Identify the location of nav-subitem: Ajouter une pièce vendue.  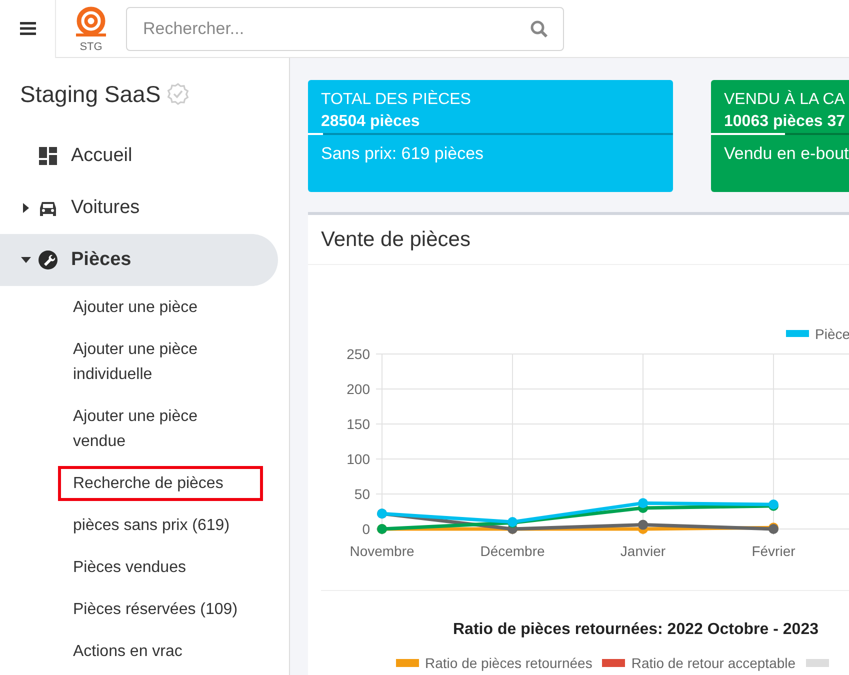
(160, 429).